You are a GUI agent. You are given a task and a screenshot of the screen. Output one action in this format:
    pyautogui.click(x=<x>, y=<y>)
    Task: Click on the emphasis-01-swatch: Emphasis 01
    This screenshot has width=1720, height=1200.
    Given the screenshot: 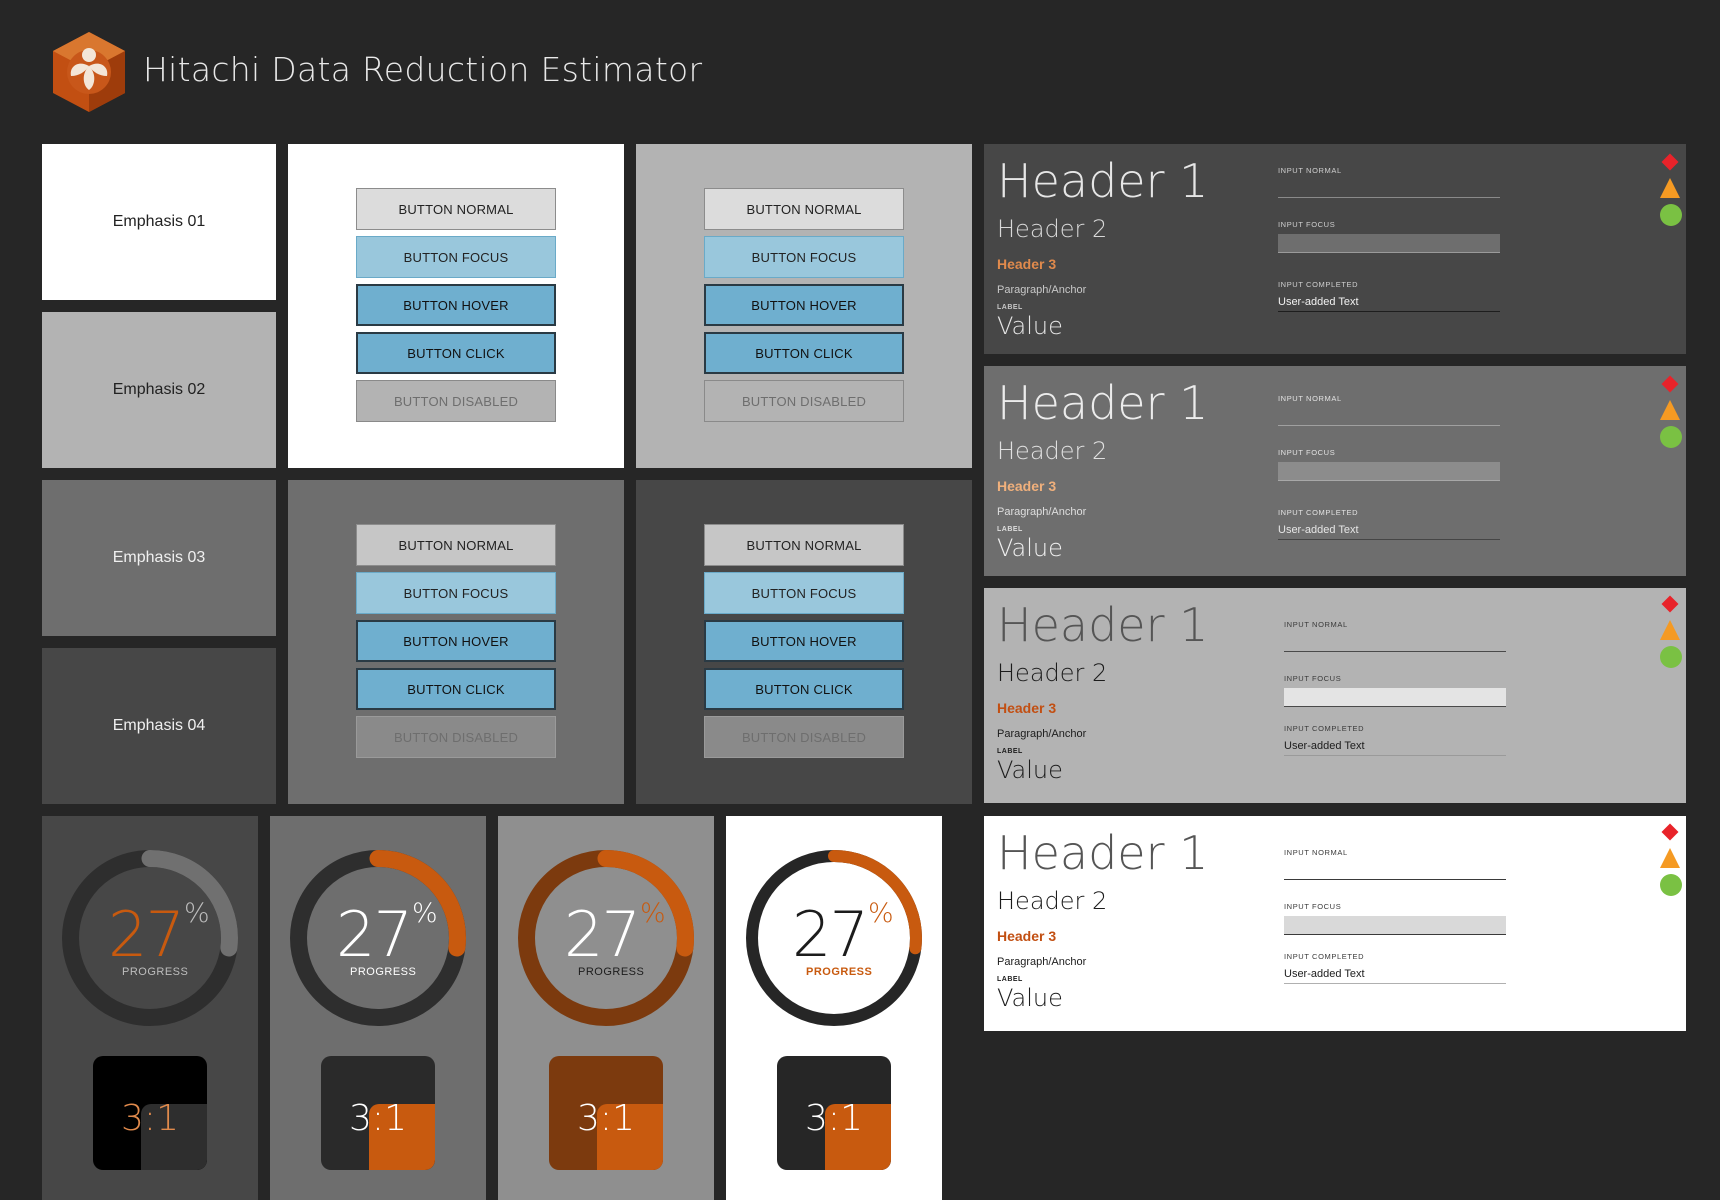 What is the action you would take?
    pyautogui.click(x=159, y=222)
    